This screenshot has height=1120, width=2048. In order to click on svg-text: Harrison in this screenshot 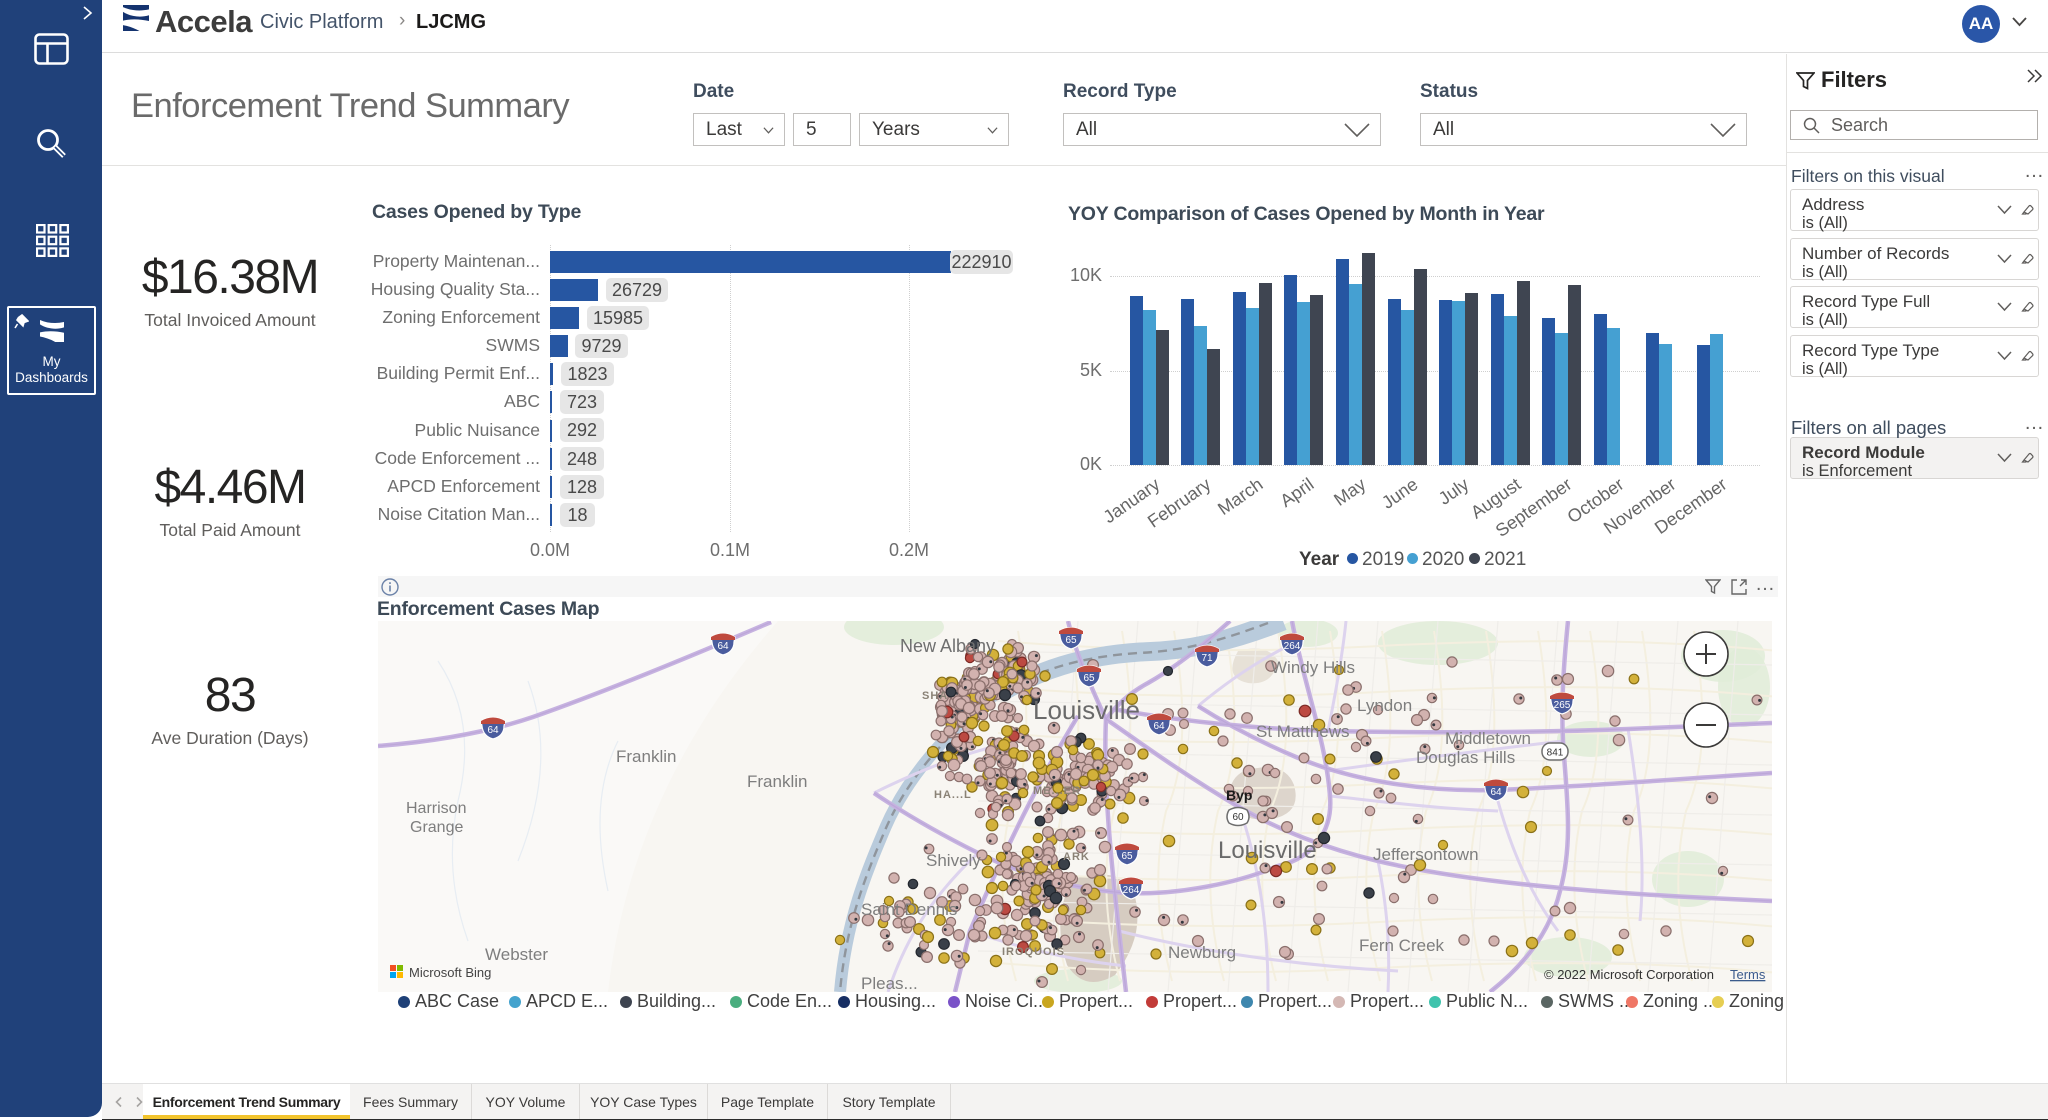, I will do `click(436, 808)`.